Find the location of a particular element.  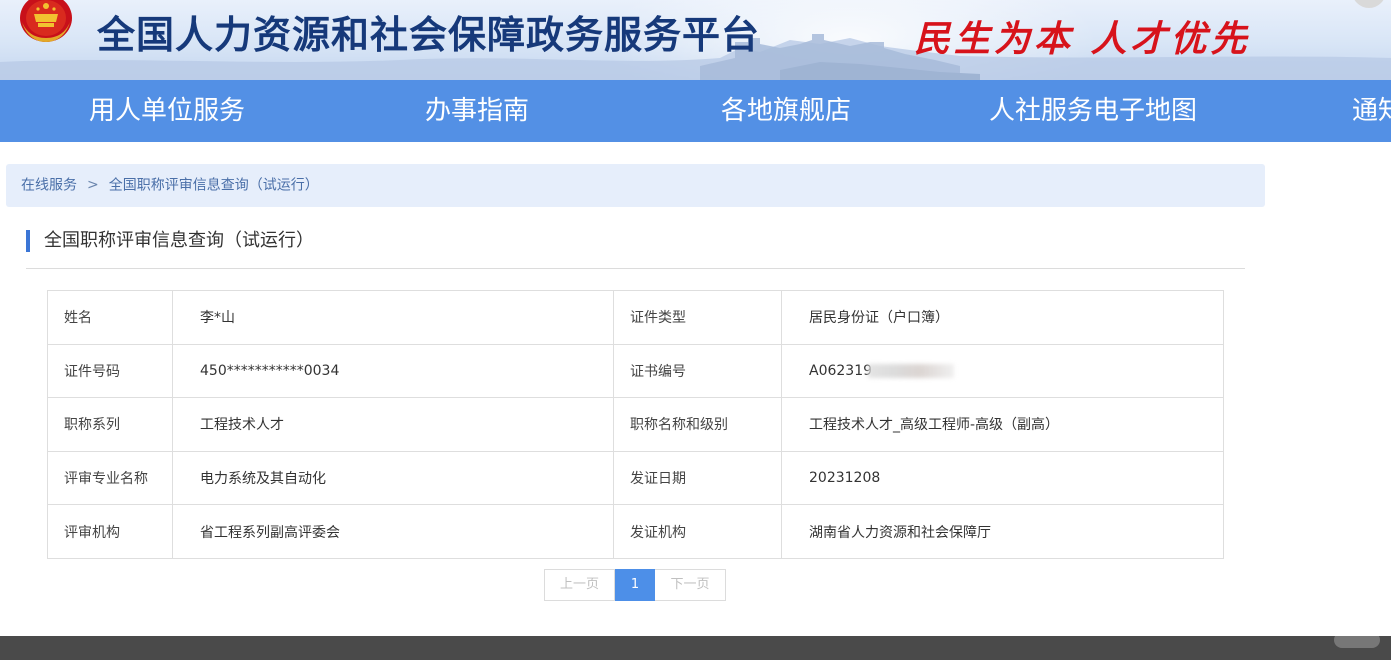

name-value: 李*山 is located at coordinates (393, 317).